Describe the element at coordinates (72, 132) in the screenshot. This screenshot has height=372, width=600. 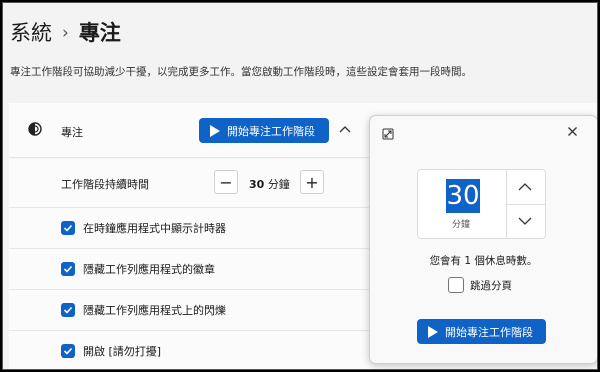
I see `focus-label: 專注` at that location.